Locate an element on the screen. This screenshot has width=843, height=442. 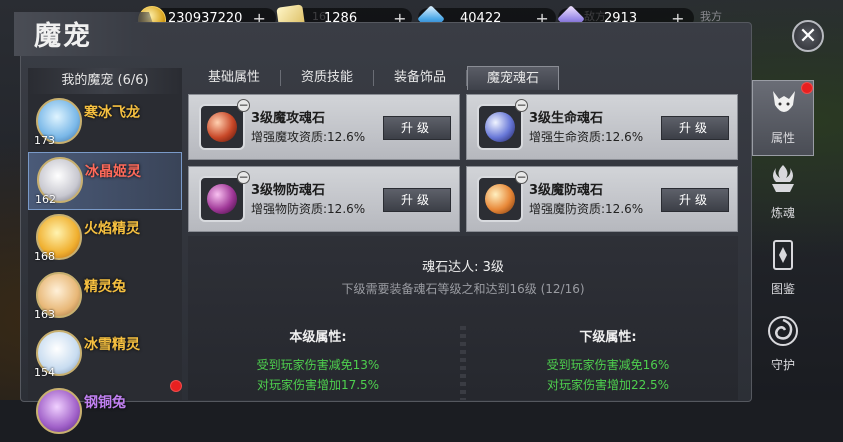
close-icon: ✕ is located at coordinates (808, 36).